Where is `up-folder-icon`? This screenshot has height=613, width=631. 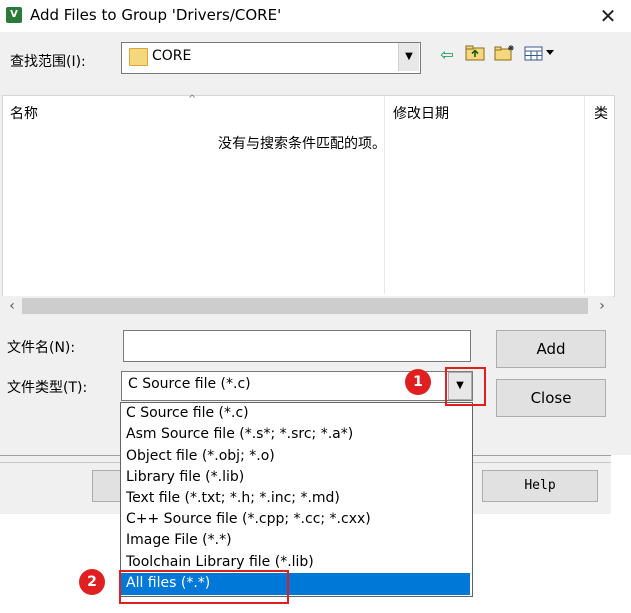 up-folder-icon is located at coordinates (475, 55).